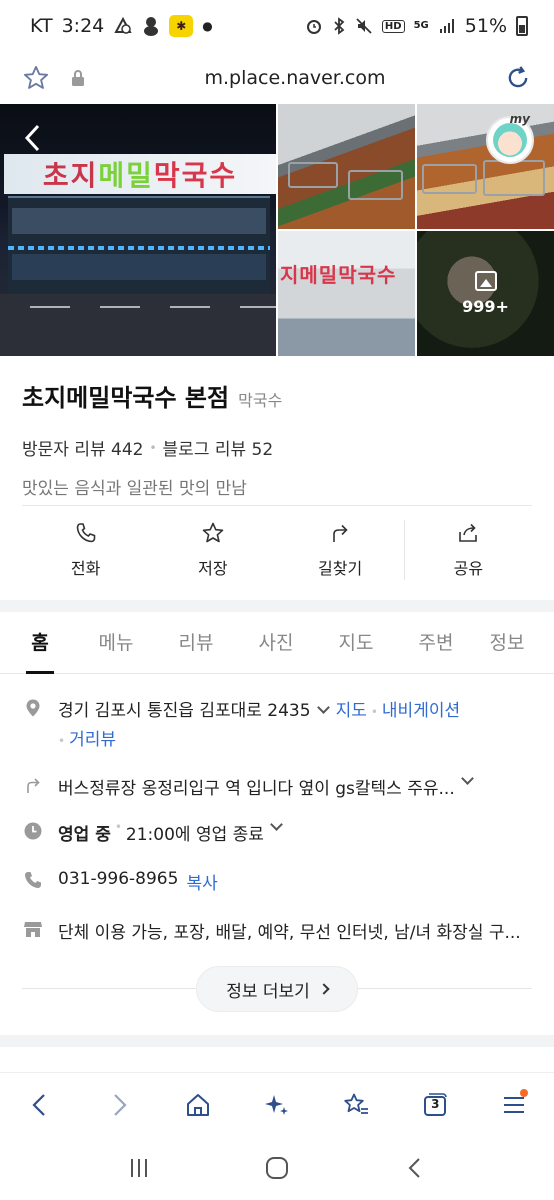 The width and height of the screenshot is (554, 1200). I want to click on network-5g-icon: 5G, so click(421, 26).